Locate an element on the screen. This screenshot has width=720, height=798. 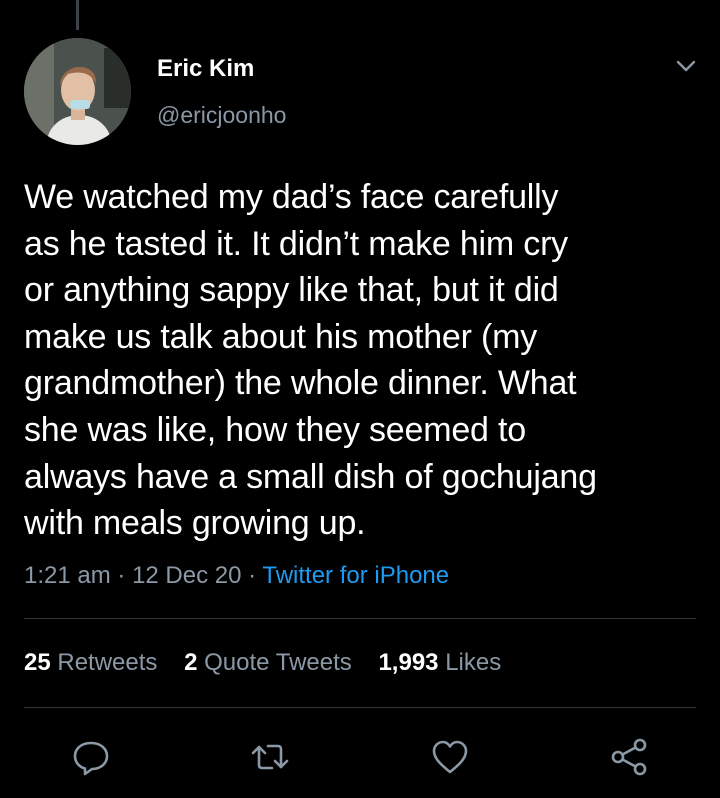
likes-label: Likes is located at coordinates (473, 662).